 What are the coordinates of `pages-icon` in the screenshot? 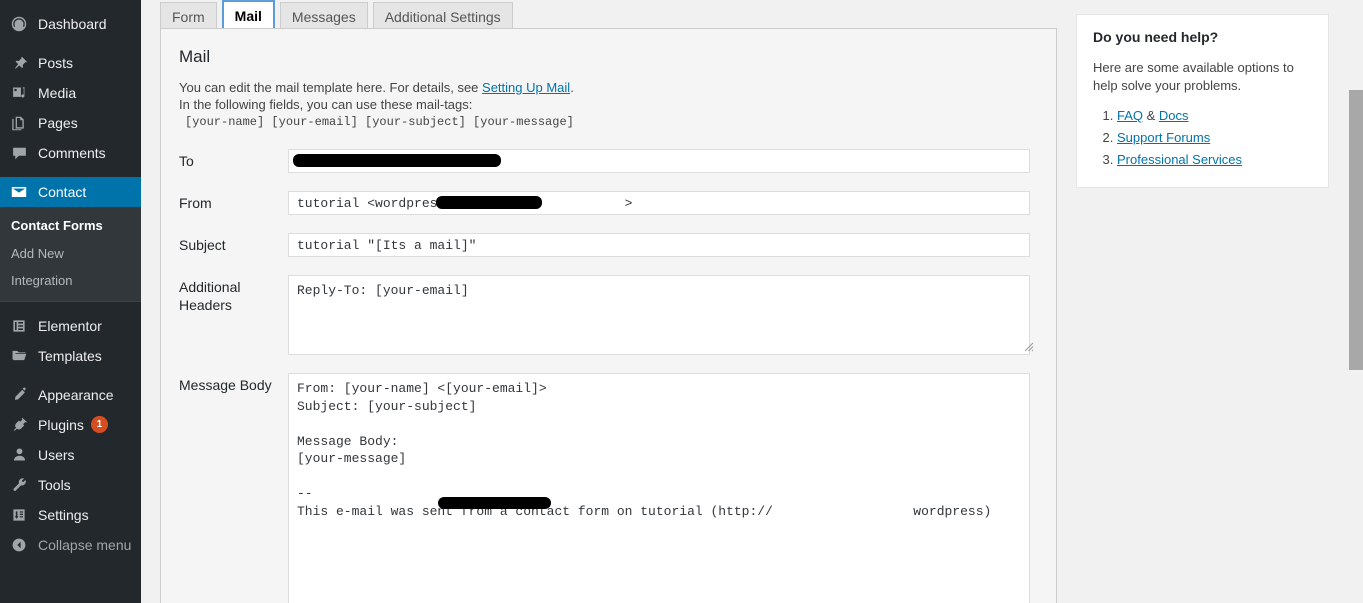 It's located at (19, 123).